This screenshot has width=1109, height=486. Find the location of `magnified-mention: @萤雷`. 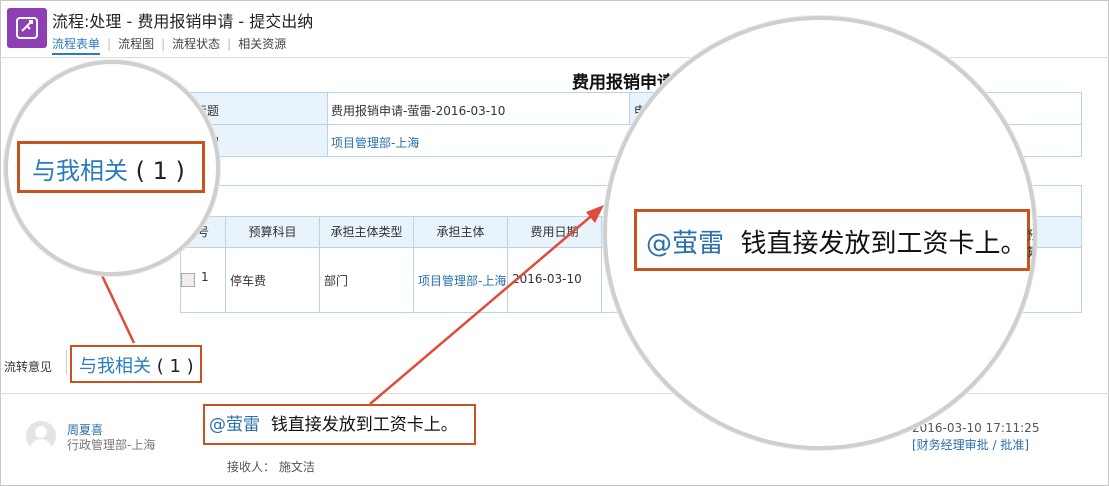

magnified-mention: @萤雷 is located at coordinates (685, 244).